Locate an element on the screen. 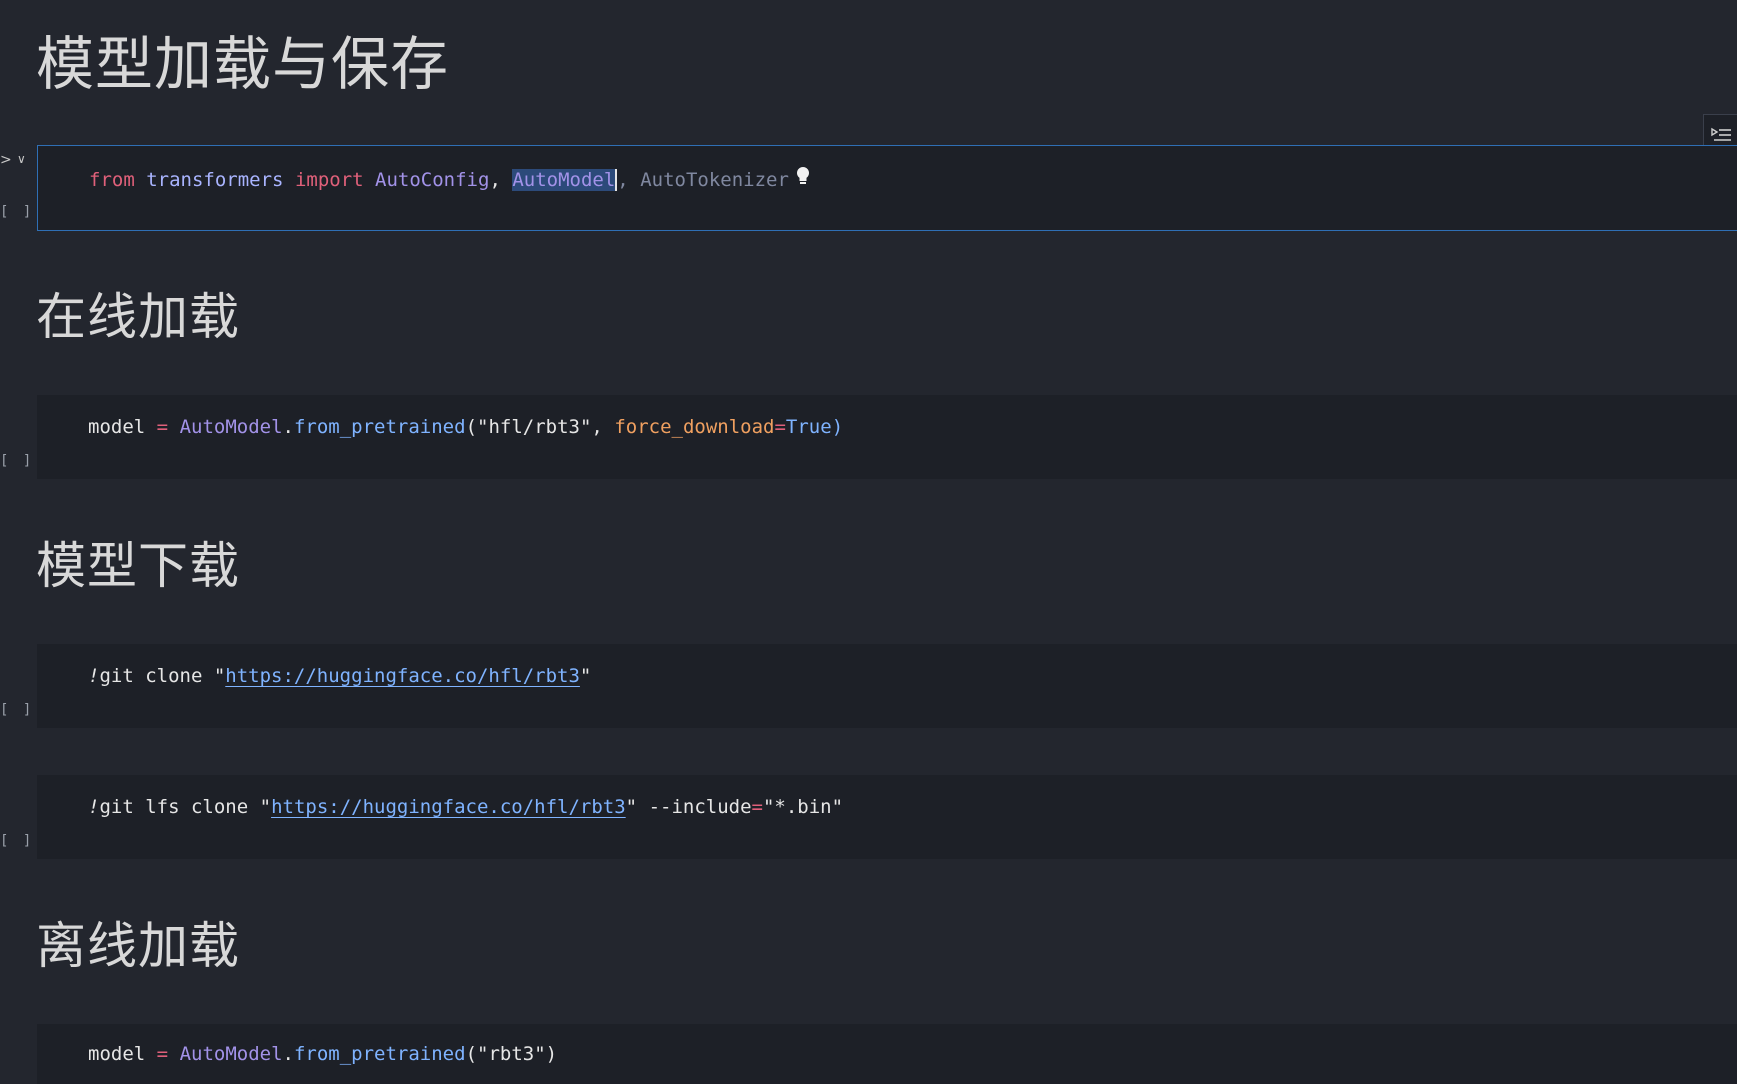 The image size is (1737, 1084). lightbulb-icon is located at coordinates (803, 180).